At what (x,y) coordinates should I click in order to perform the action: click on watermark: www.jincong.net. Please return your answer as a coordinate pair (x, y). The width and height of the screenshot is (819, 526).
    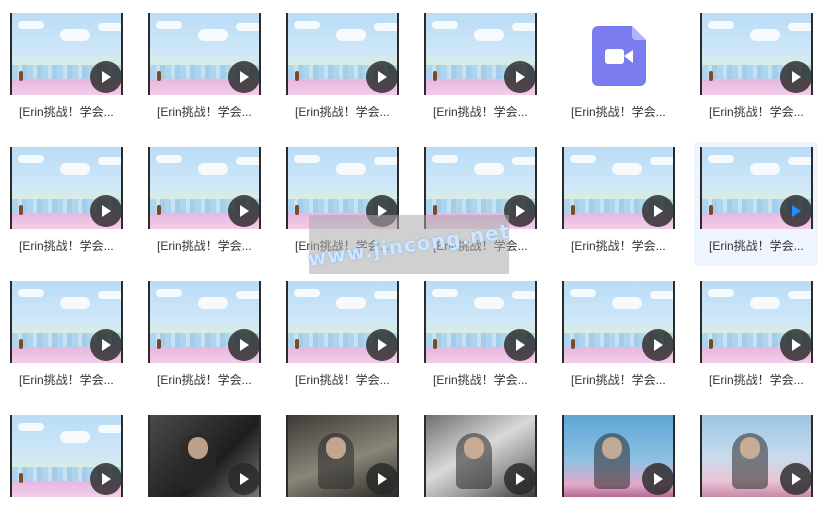
    Looking at the image, I should click on (409, 244).